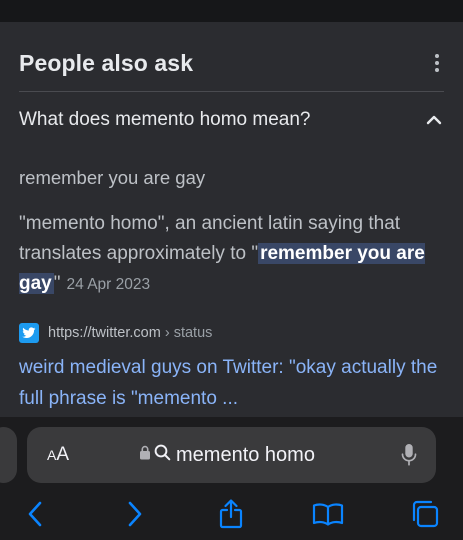 Image resolution: width=463 pixels, height=540 pixels. I want to click on tabs-icon, so click(425, 514).